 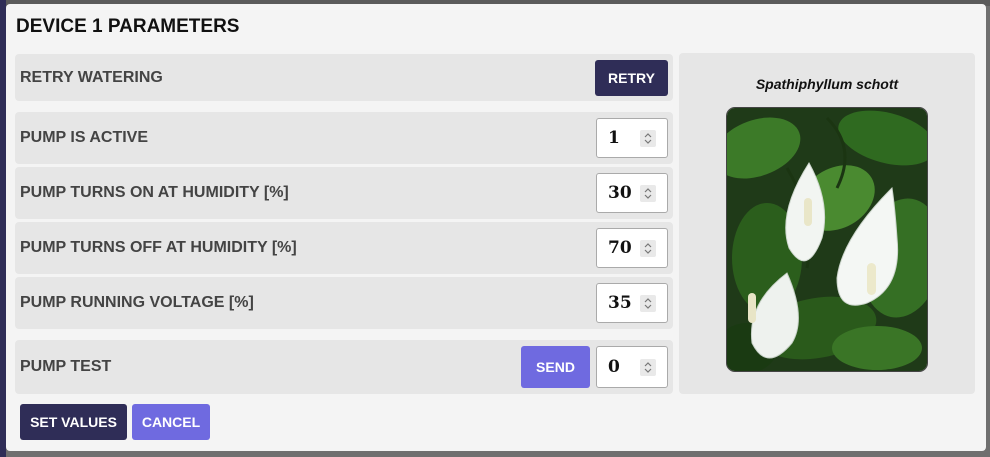 What do you see at coordinates (344, 193) in the screenshot?
I see `on-humidity-row: PUMP TURNS ON AT HUMIDITY [%] 30` at bounding box center [344, 193].